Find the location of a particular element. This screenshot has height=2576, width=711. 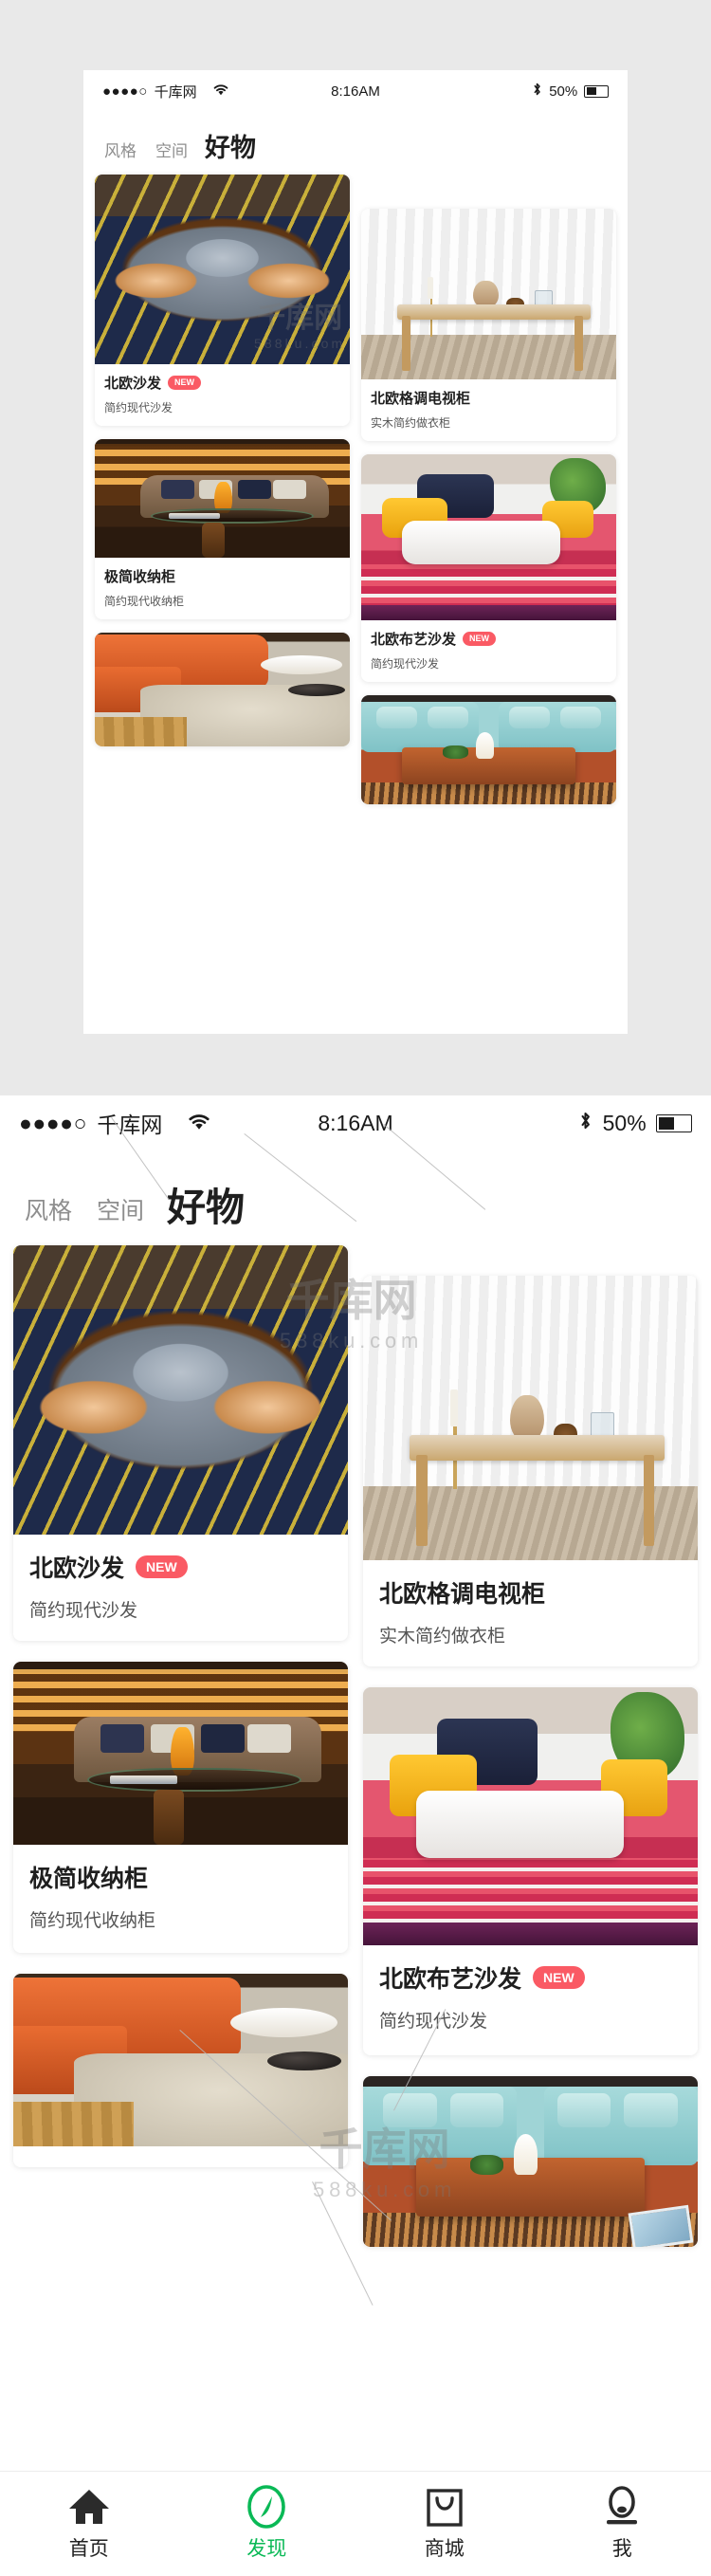

preview-status-right: 50% is located at coordinates (570, 91).